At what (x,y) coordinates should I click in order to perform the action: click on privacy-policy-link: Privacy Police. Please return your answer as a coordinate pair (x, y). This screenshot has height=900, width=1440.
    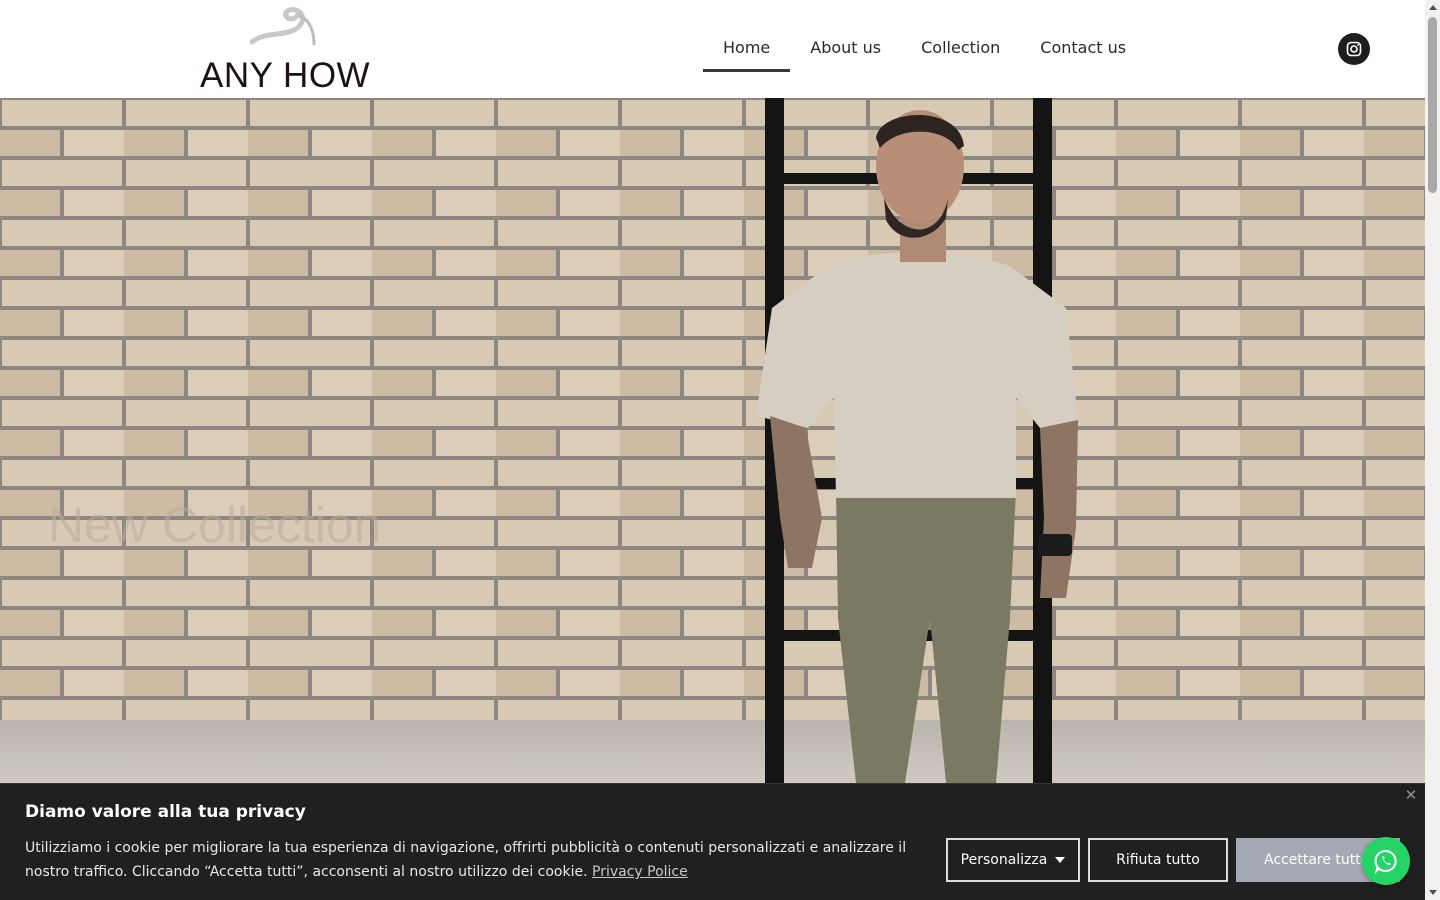
    Looking at the image, I should click on (640, 872).